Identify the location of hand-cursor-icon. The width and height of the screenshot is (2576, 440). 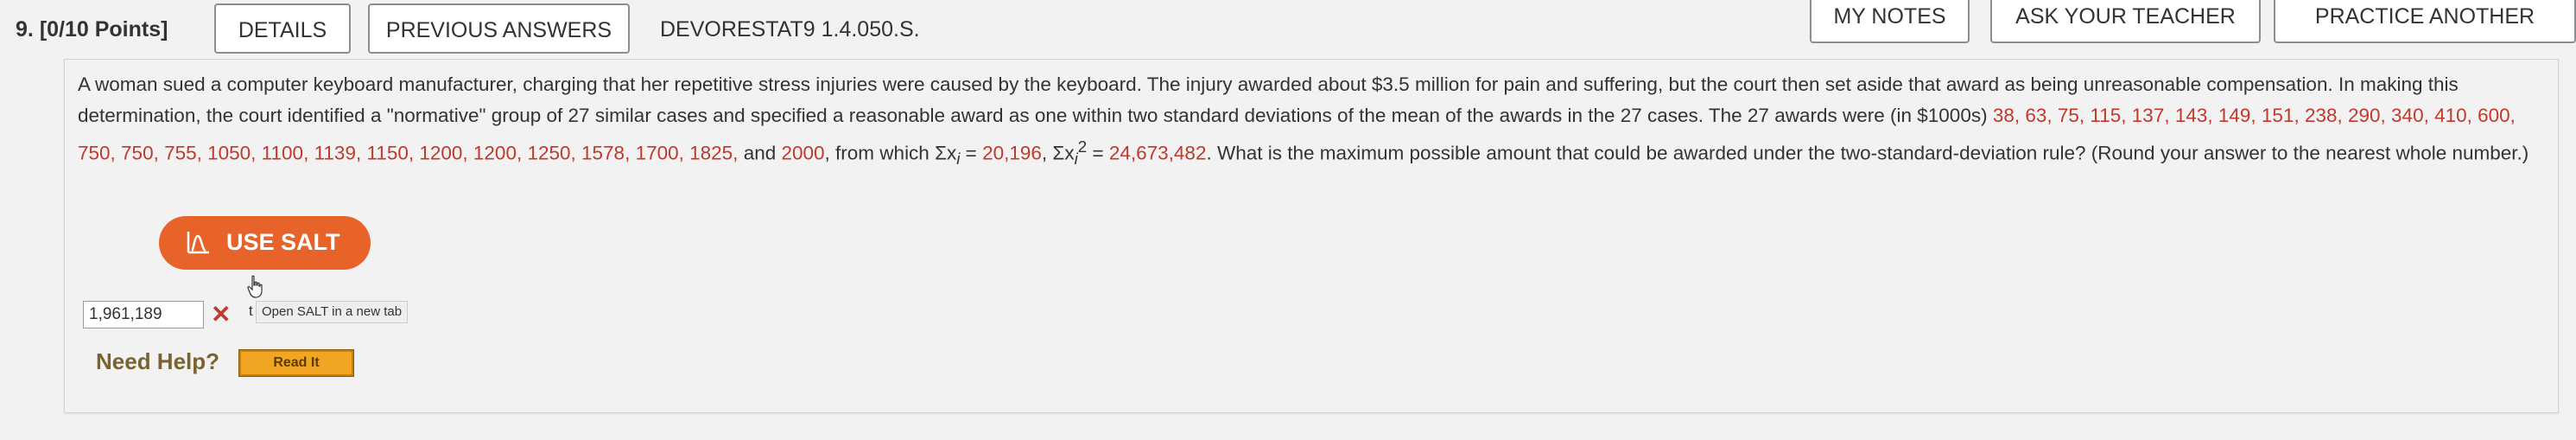
(255, 286).